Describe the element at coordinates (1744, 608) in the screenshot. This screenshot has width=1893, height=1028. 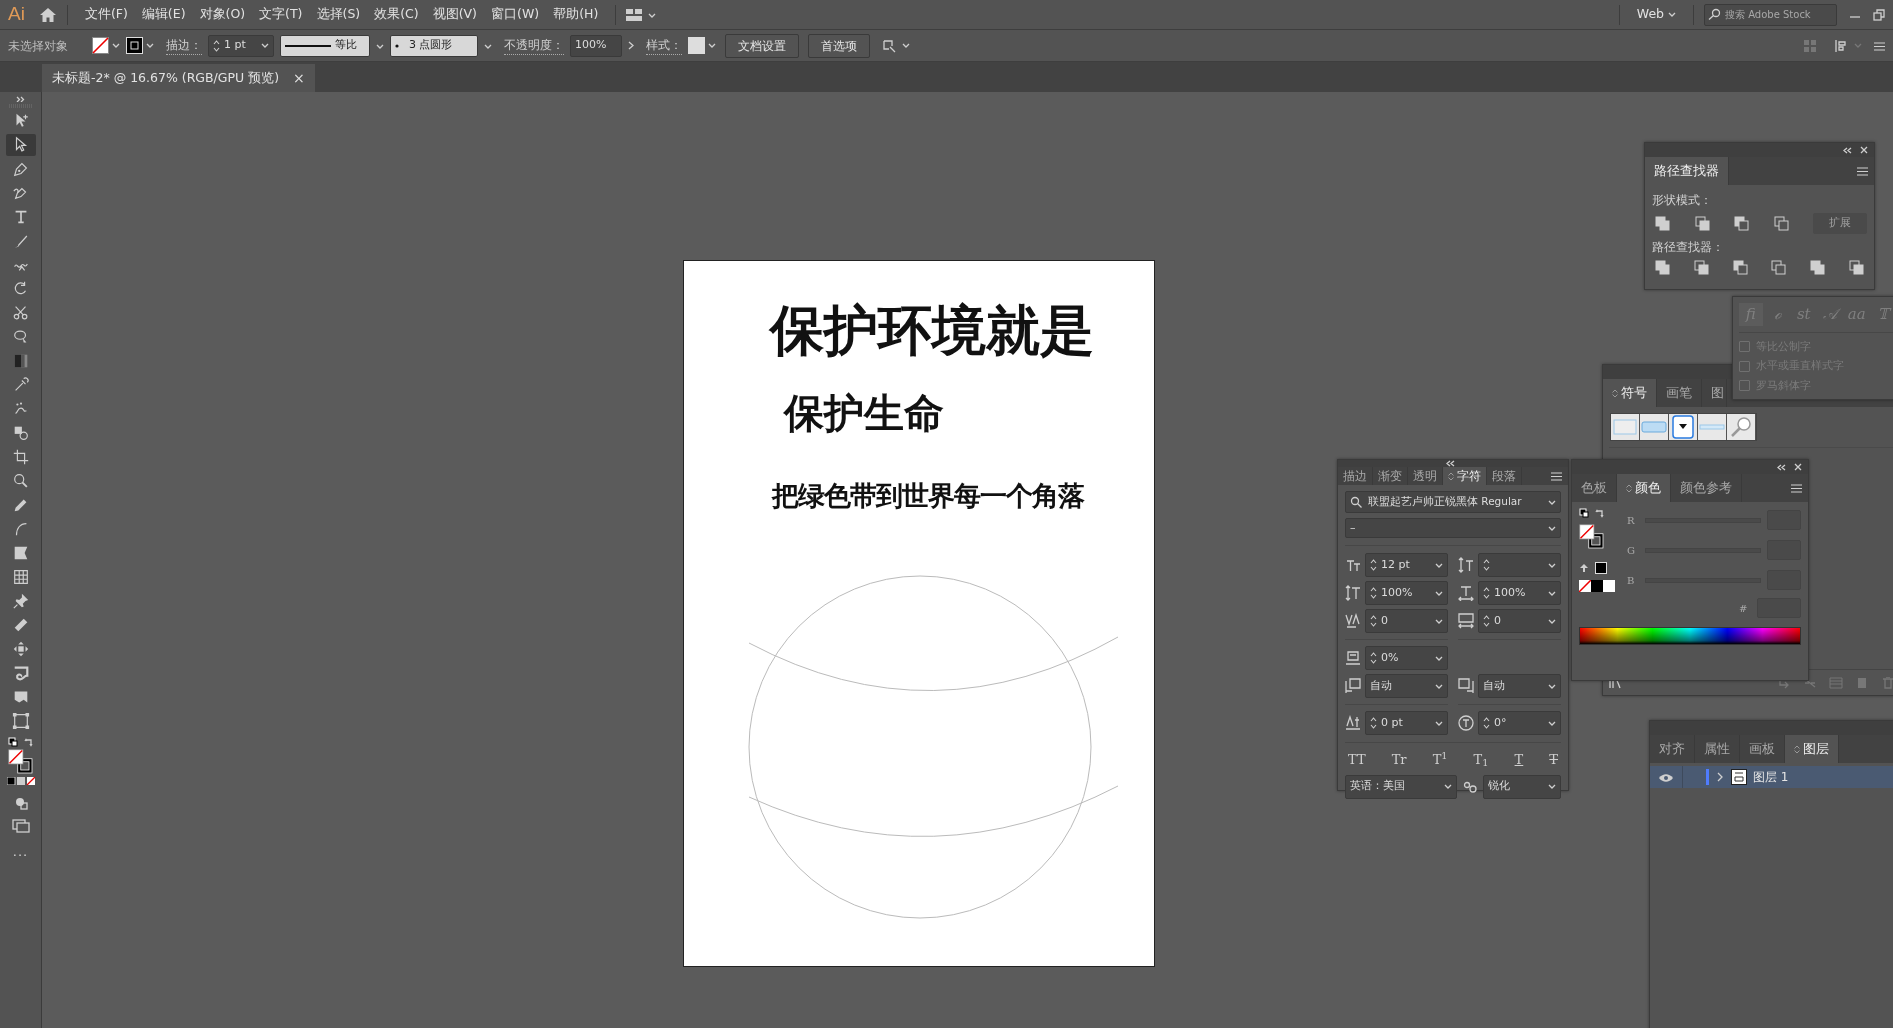
I see `hex-label: #` at that location.